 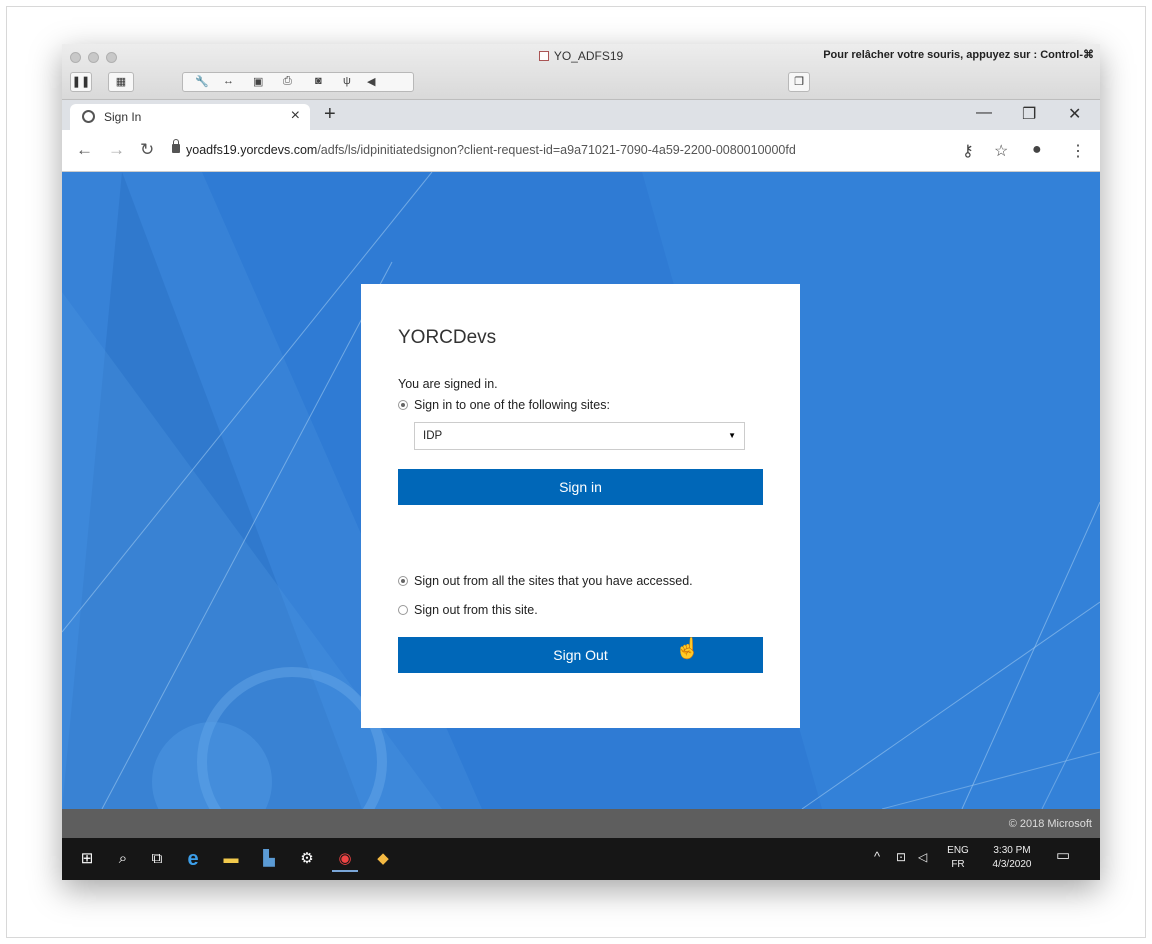 I want to click on tray-chevron-icon: ^, so click(x=877, y=857).